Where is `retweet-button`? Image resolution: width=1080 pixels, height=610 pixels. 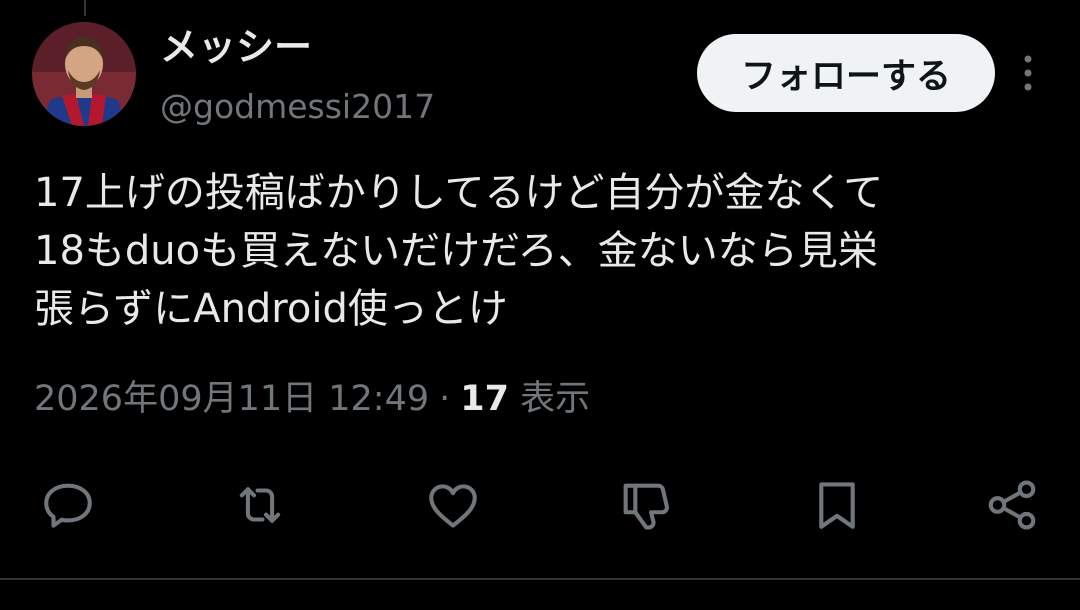 retweet-button is located at coordinates (260, 505).